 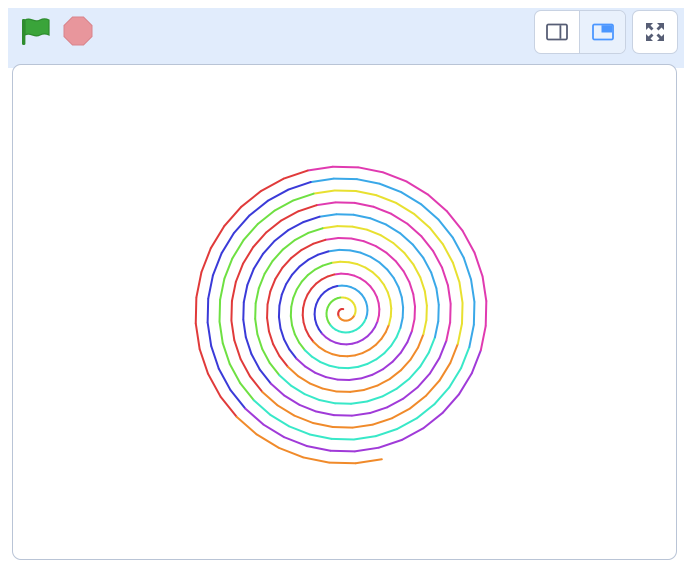 What do you see at coordinates (655, 32) in the screenshot?
I see `fullscreen-button` at bounding box center [655, 32].